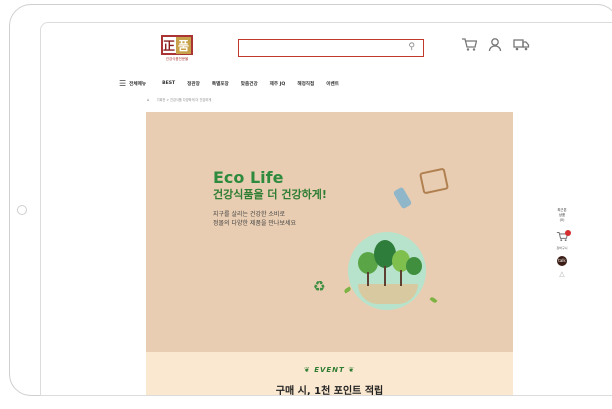 The height and width of the screenshot is (409, 612). Describe the element at coordinates (220, 84) in the screenshot. I see `nav-item-special-pack: 특별포장` at that location.